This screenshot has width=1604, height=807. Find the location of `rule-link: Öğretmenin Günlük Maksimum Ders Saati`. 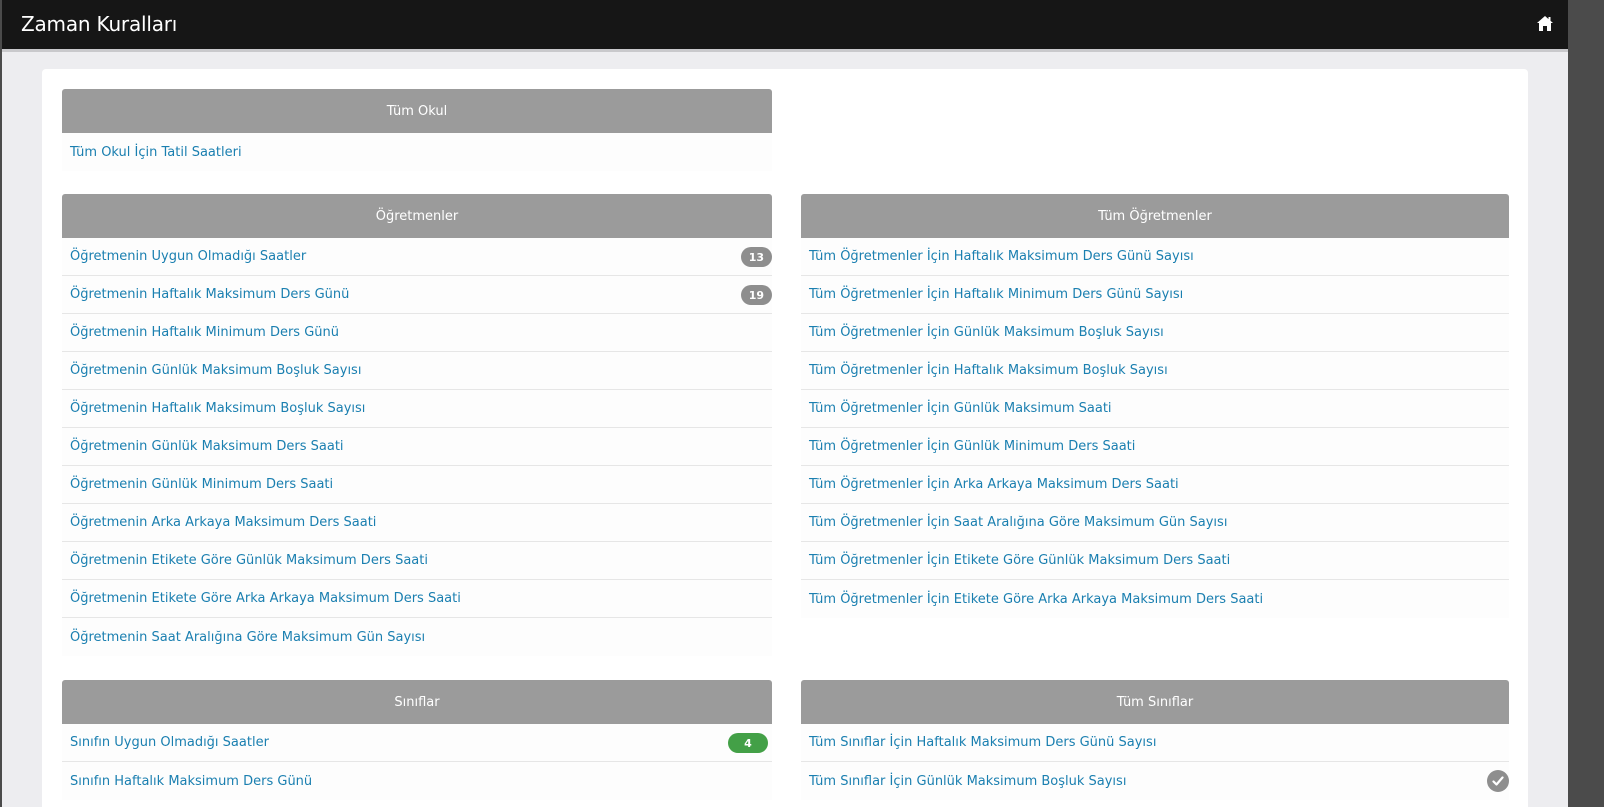

rule-link: Öğretmenin Günlük Maksimum Ders Saati is located at coordinates (207, 446).